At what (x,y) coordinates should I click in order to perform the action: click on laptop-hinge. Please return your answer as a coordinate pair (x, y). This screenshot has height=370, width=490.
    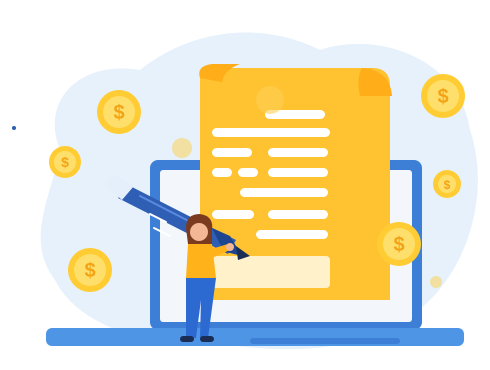
    Looking at the image, I should click on (361, 325).